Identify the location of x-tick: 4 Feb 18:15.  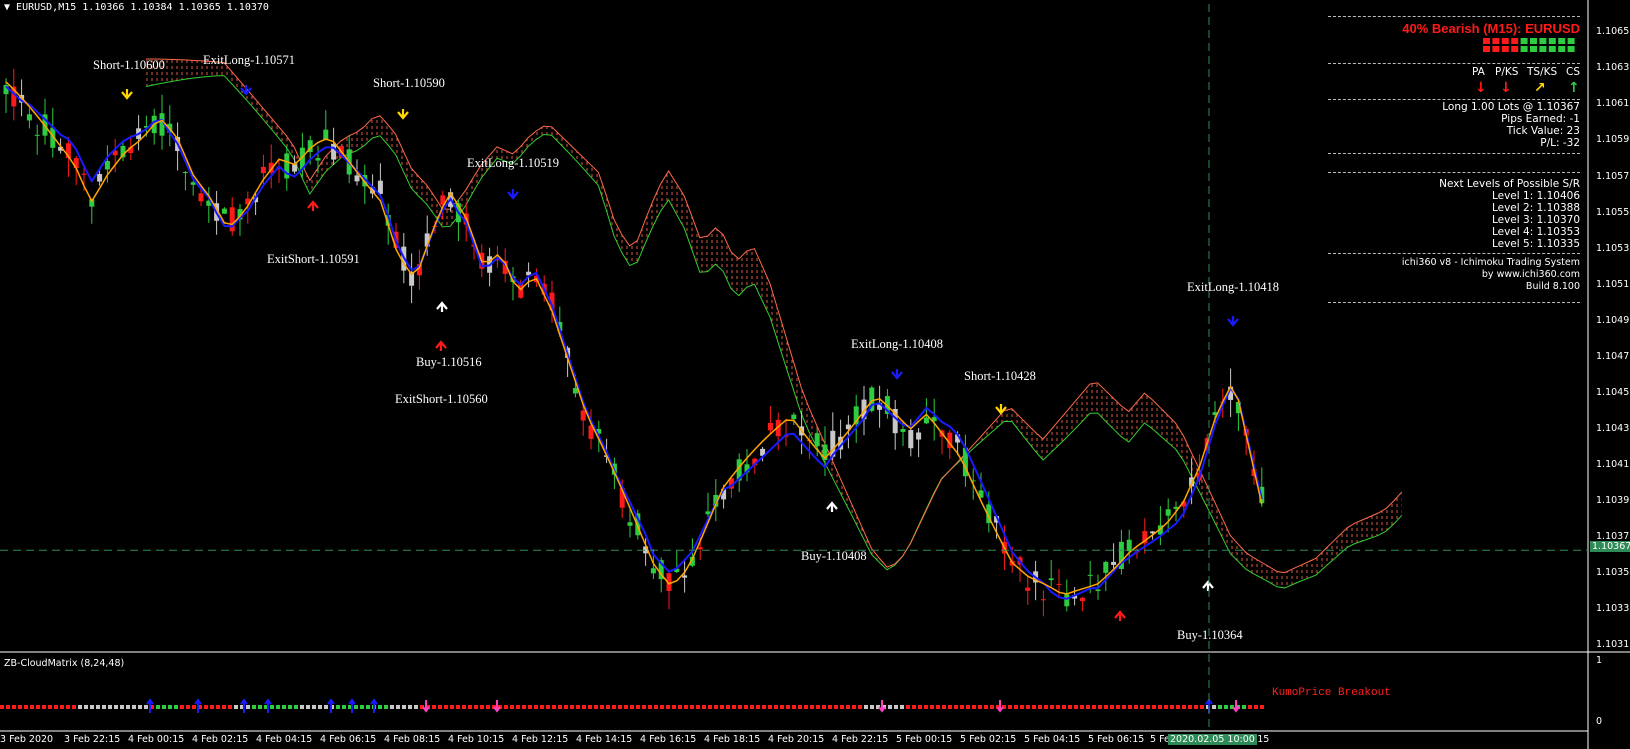
(732, 739).